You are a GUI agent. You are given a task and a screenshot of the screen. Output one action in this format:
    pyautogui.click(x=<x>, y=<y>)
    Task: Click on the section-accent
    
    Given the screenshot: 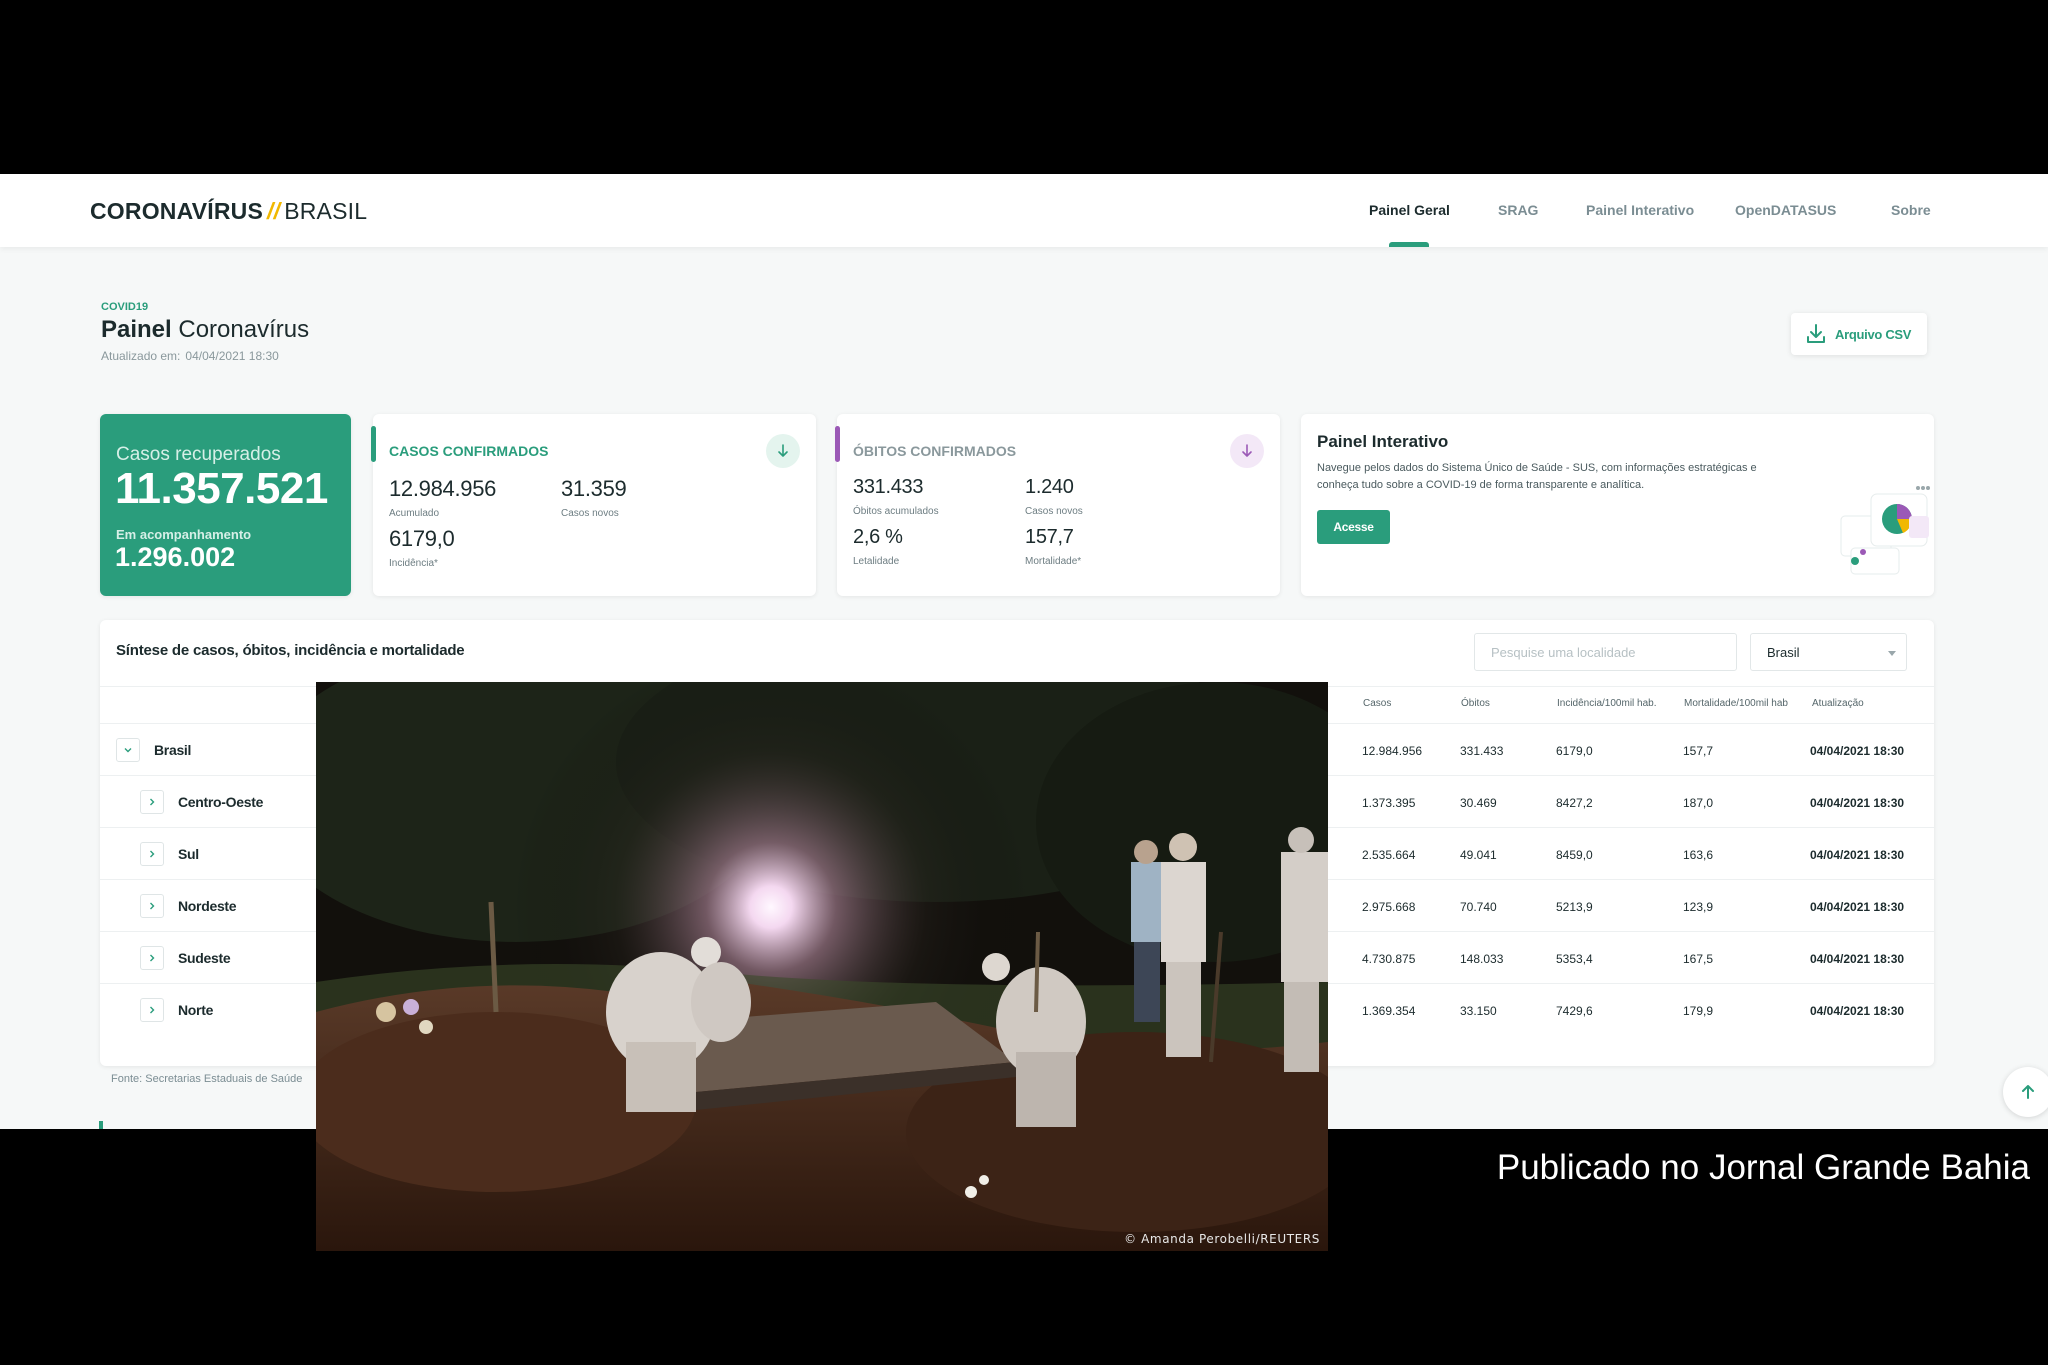 What is the action you would take?
    pyautogui.click(x=101, y=1125)
    